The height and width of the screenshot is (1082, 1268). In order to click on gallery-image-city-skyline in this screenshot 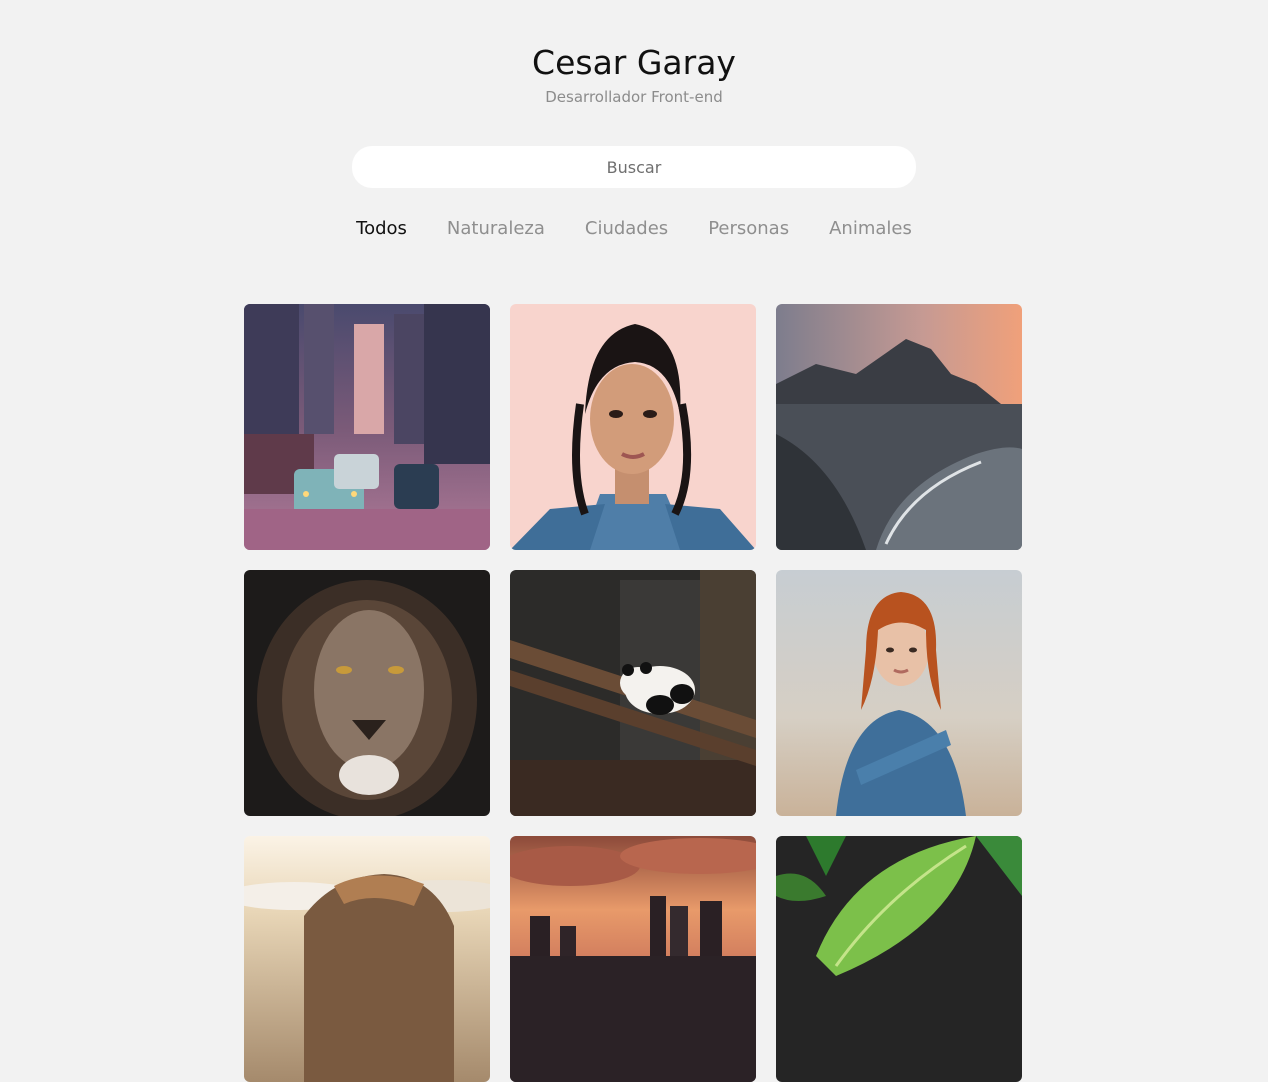, I will do `click(633, 959)`.